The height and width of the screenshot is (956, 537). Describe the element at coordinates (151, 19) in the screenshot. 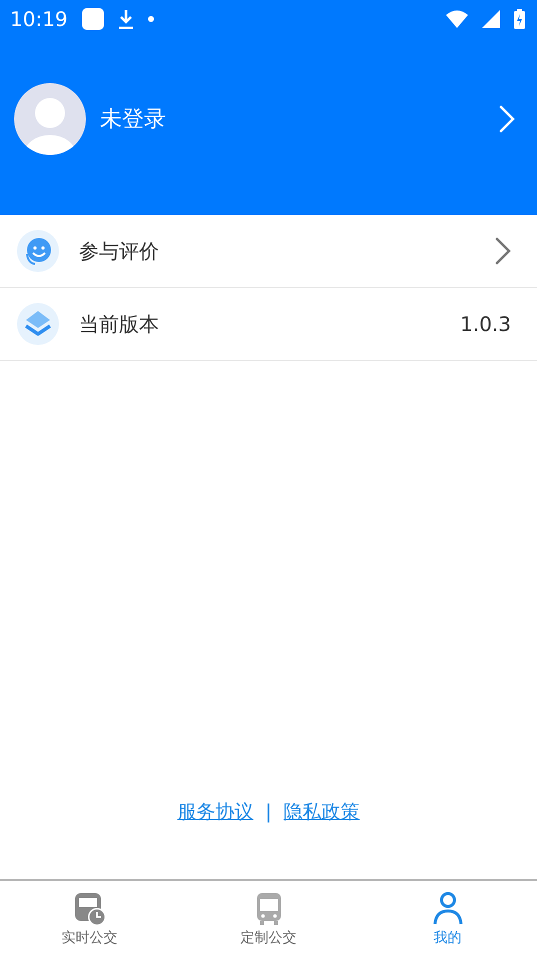

I see `dot-icon` at that location.